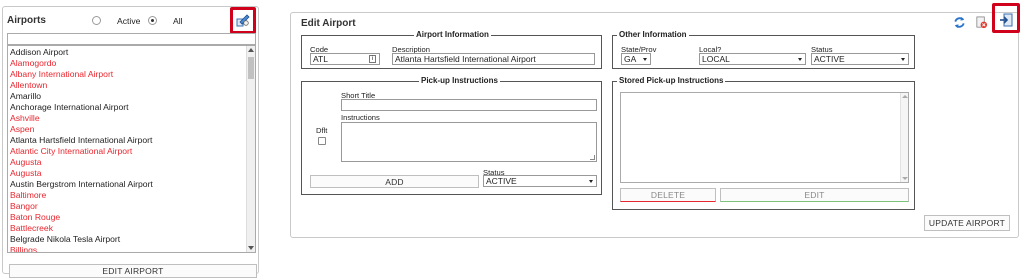 Image resolution: width=1024 pixels, height=279 pixels. What do you see at coordinates (178, 21) in the screenshot?
I see `filter-all-label: All` at bounding box center [178, 21].